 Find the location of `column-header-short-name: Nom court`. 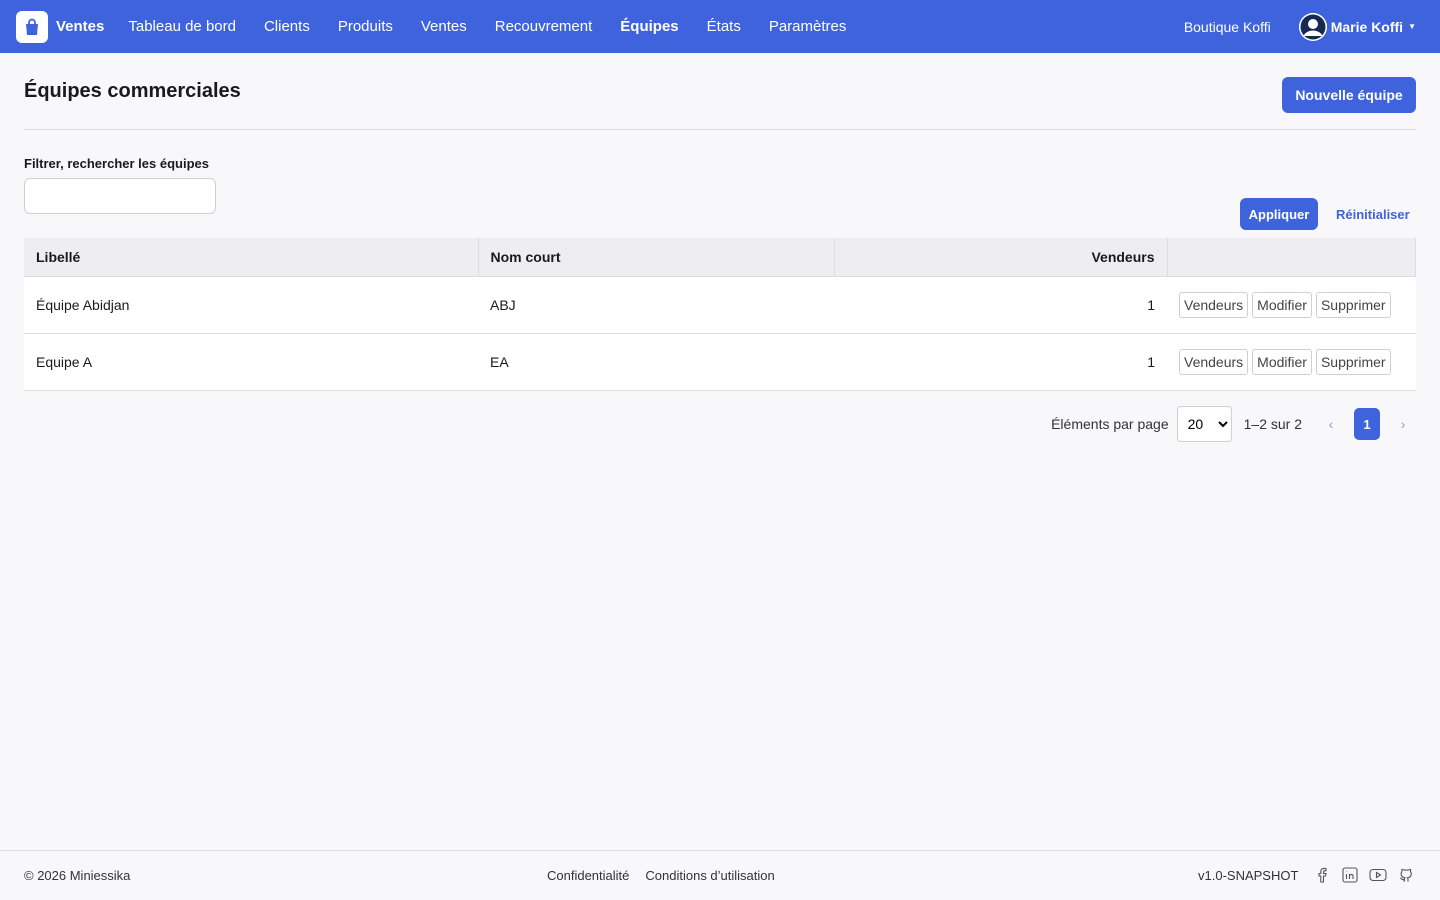

column-header-short-name: Nom court is located at coordinates (656, 257).